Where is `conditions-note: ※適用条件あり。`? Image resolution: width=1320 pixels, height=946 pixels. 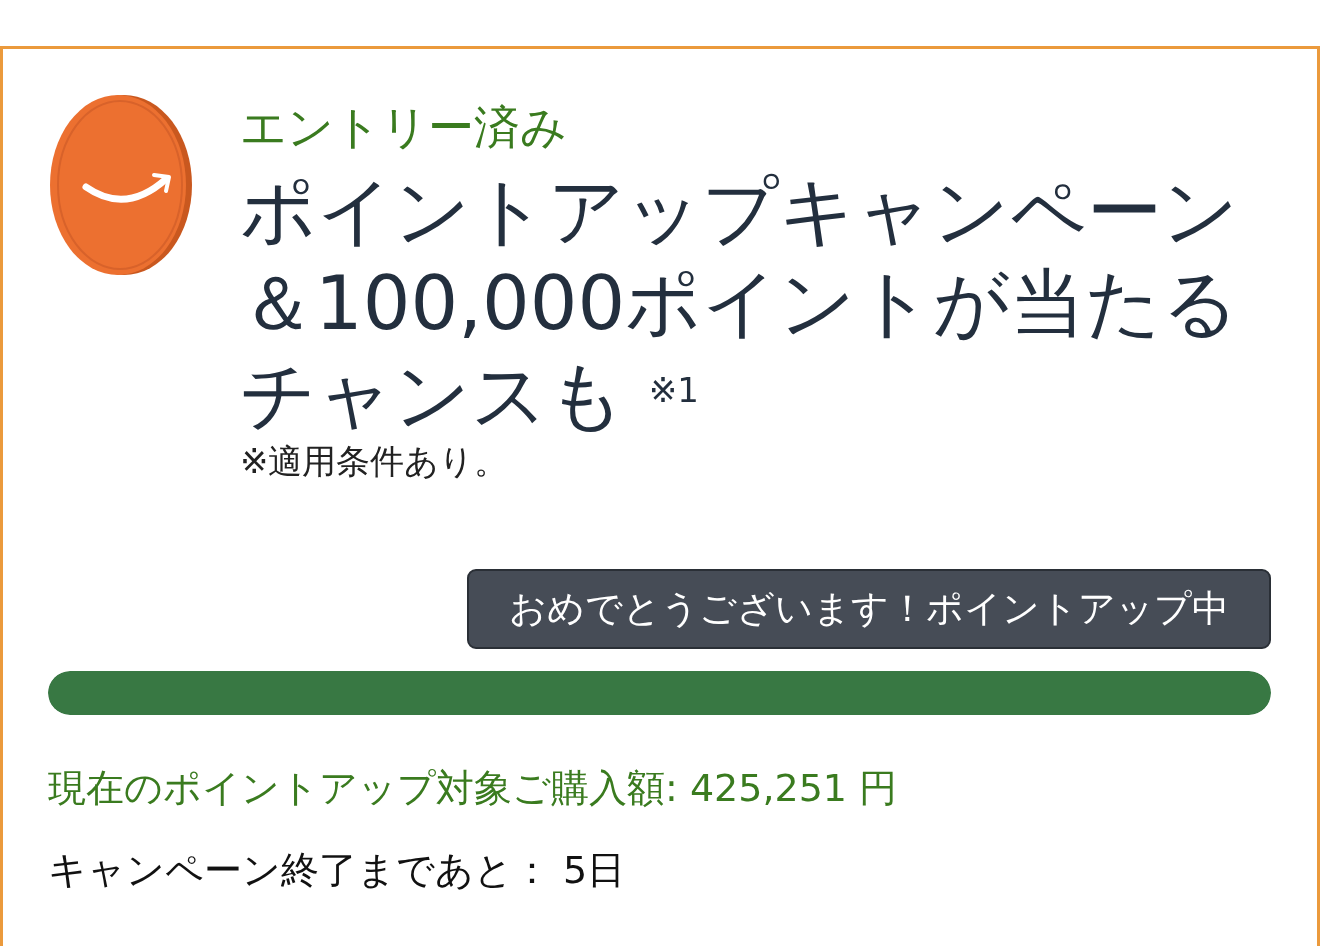 conditions-note: ※適用条件あり。 is located at coordinates (374, 461).